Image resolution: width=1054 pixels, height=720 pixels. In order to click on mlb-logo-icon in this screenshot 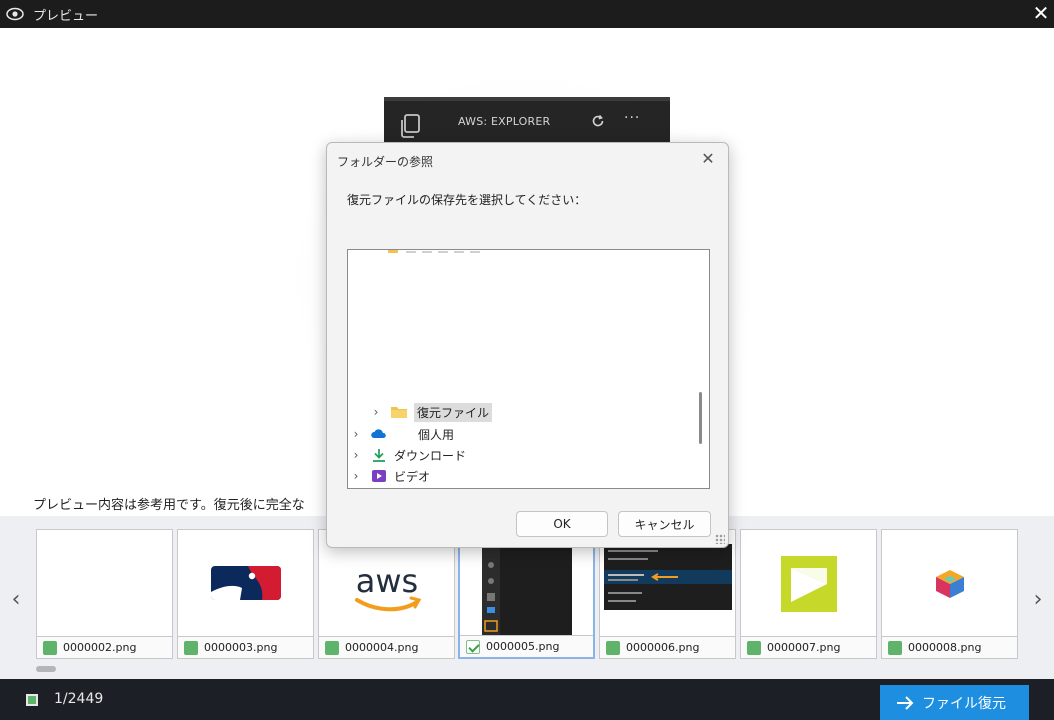, I will do `click(246, 583)`.